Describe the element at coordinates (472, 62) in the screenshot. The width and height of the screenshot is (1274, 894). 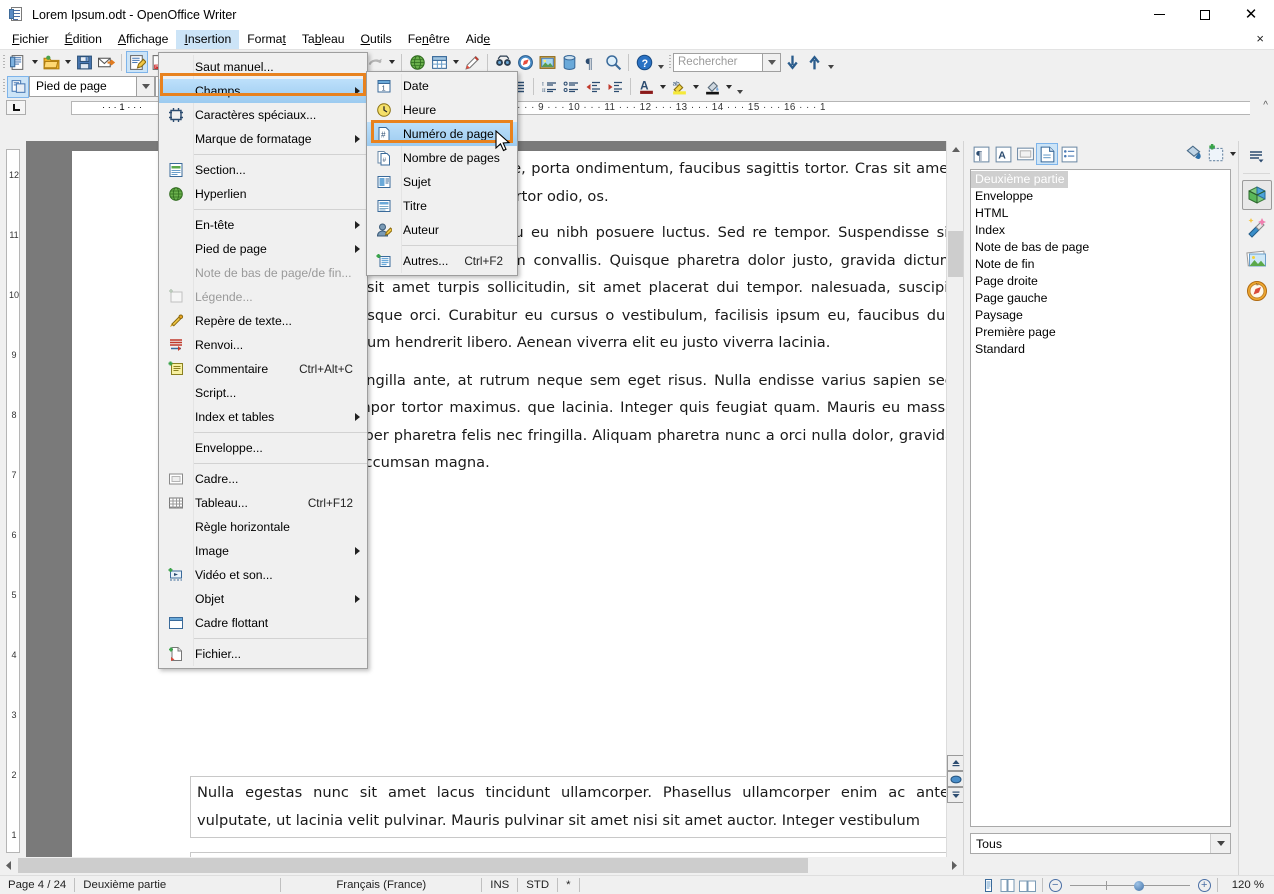
I see `draw-functions-icon` at that location.